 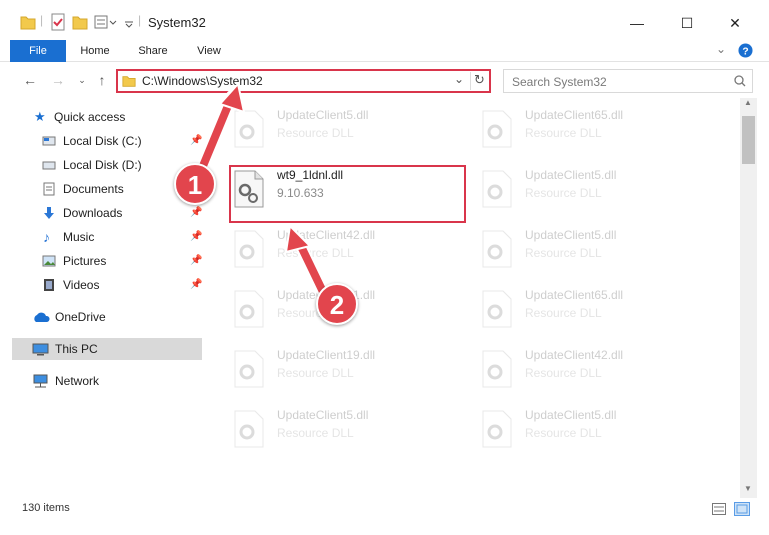 What do you see at coordinates (337, 304) in the screenshot?
I see `step-marker-2: 2` at bounding box center [337, 304].